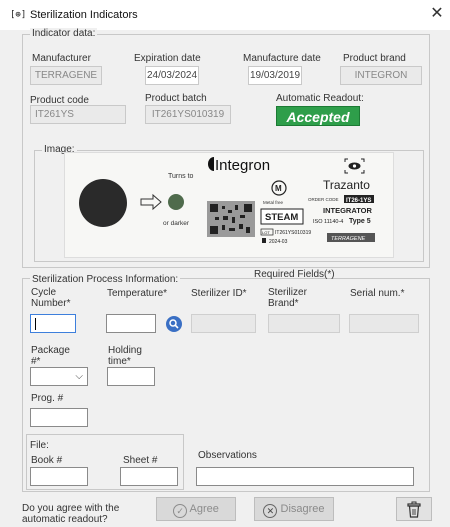  What do you see at coordinates (377, 293) in the screenshot?
I see `serial-num-label: Serial num.*` at bounding box center [377, 293].